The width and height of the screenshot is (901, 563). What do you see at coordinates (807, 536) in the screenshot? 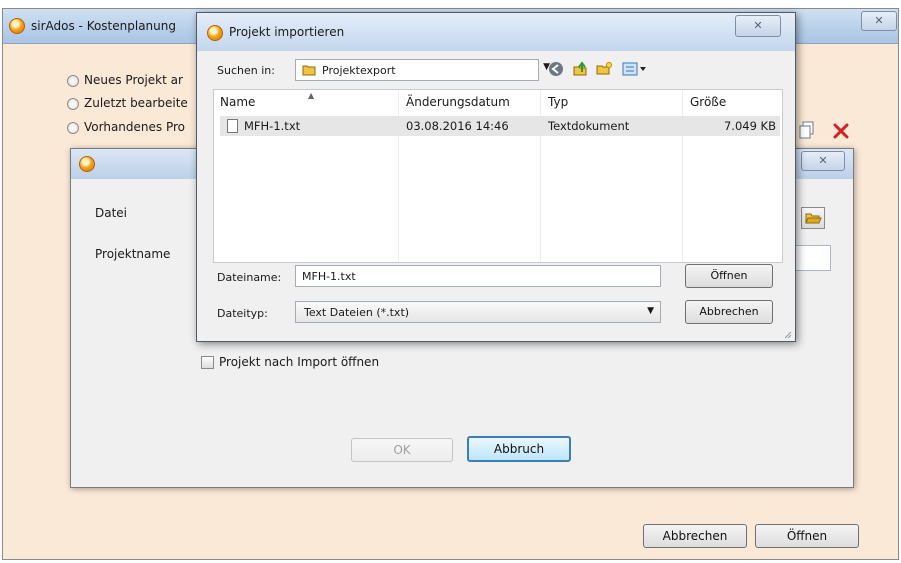
I see `main-open-button: Öffnen` at bounding box center [807, 536].